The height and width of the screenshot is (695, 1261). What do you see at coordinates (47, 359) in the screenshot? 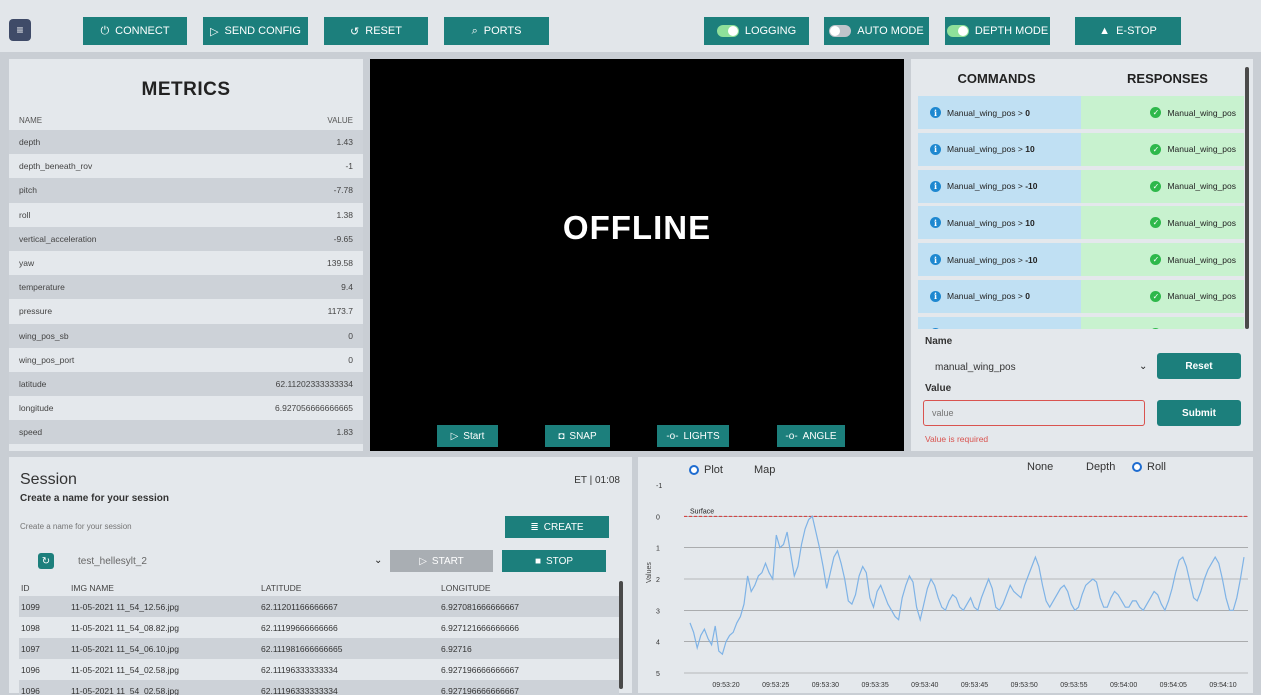
I see `metric-name: wing_pos_port` at bounding box center [47, 359].